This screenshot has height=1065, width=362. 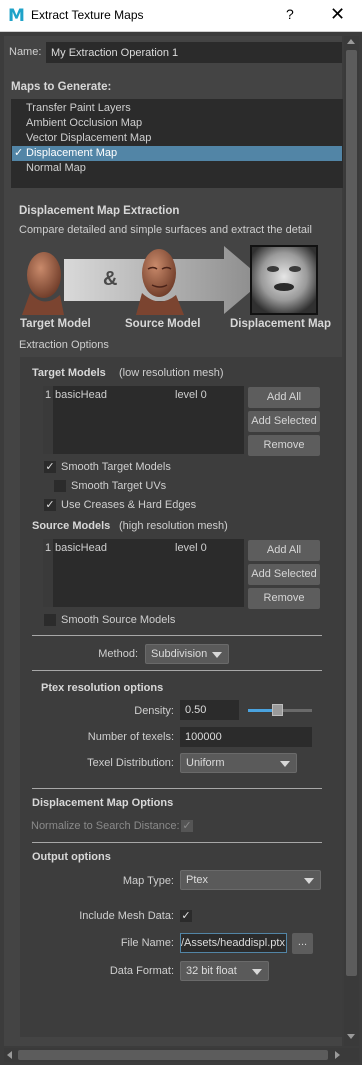 I want to click on extraction-options-label: Extraction Options, so click(x=64, y=345).